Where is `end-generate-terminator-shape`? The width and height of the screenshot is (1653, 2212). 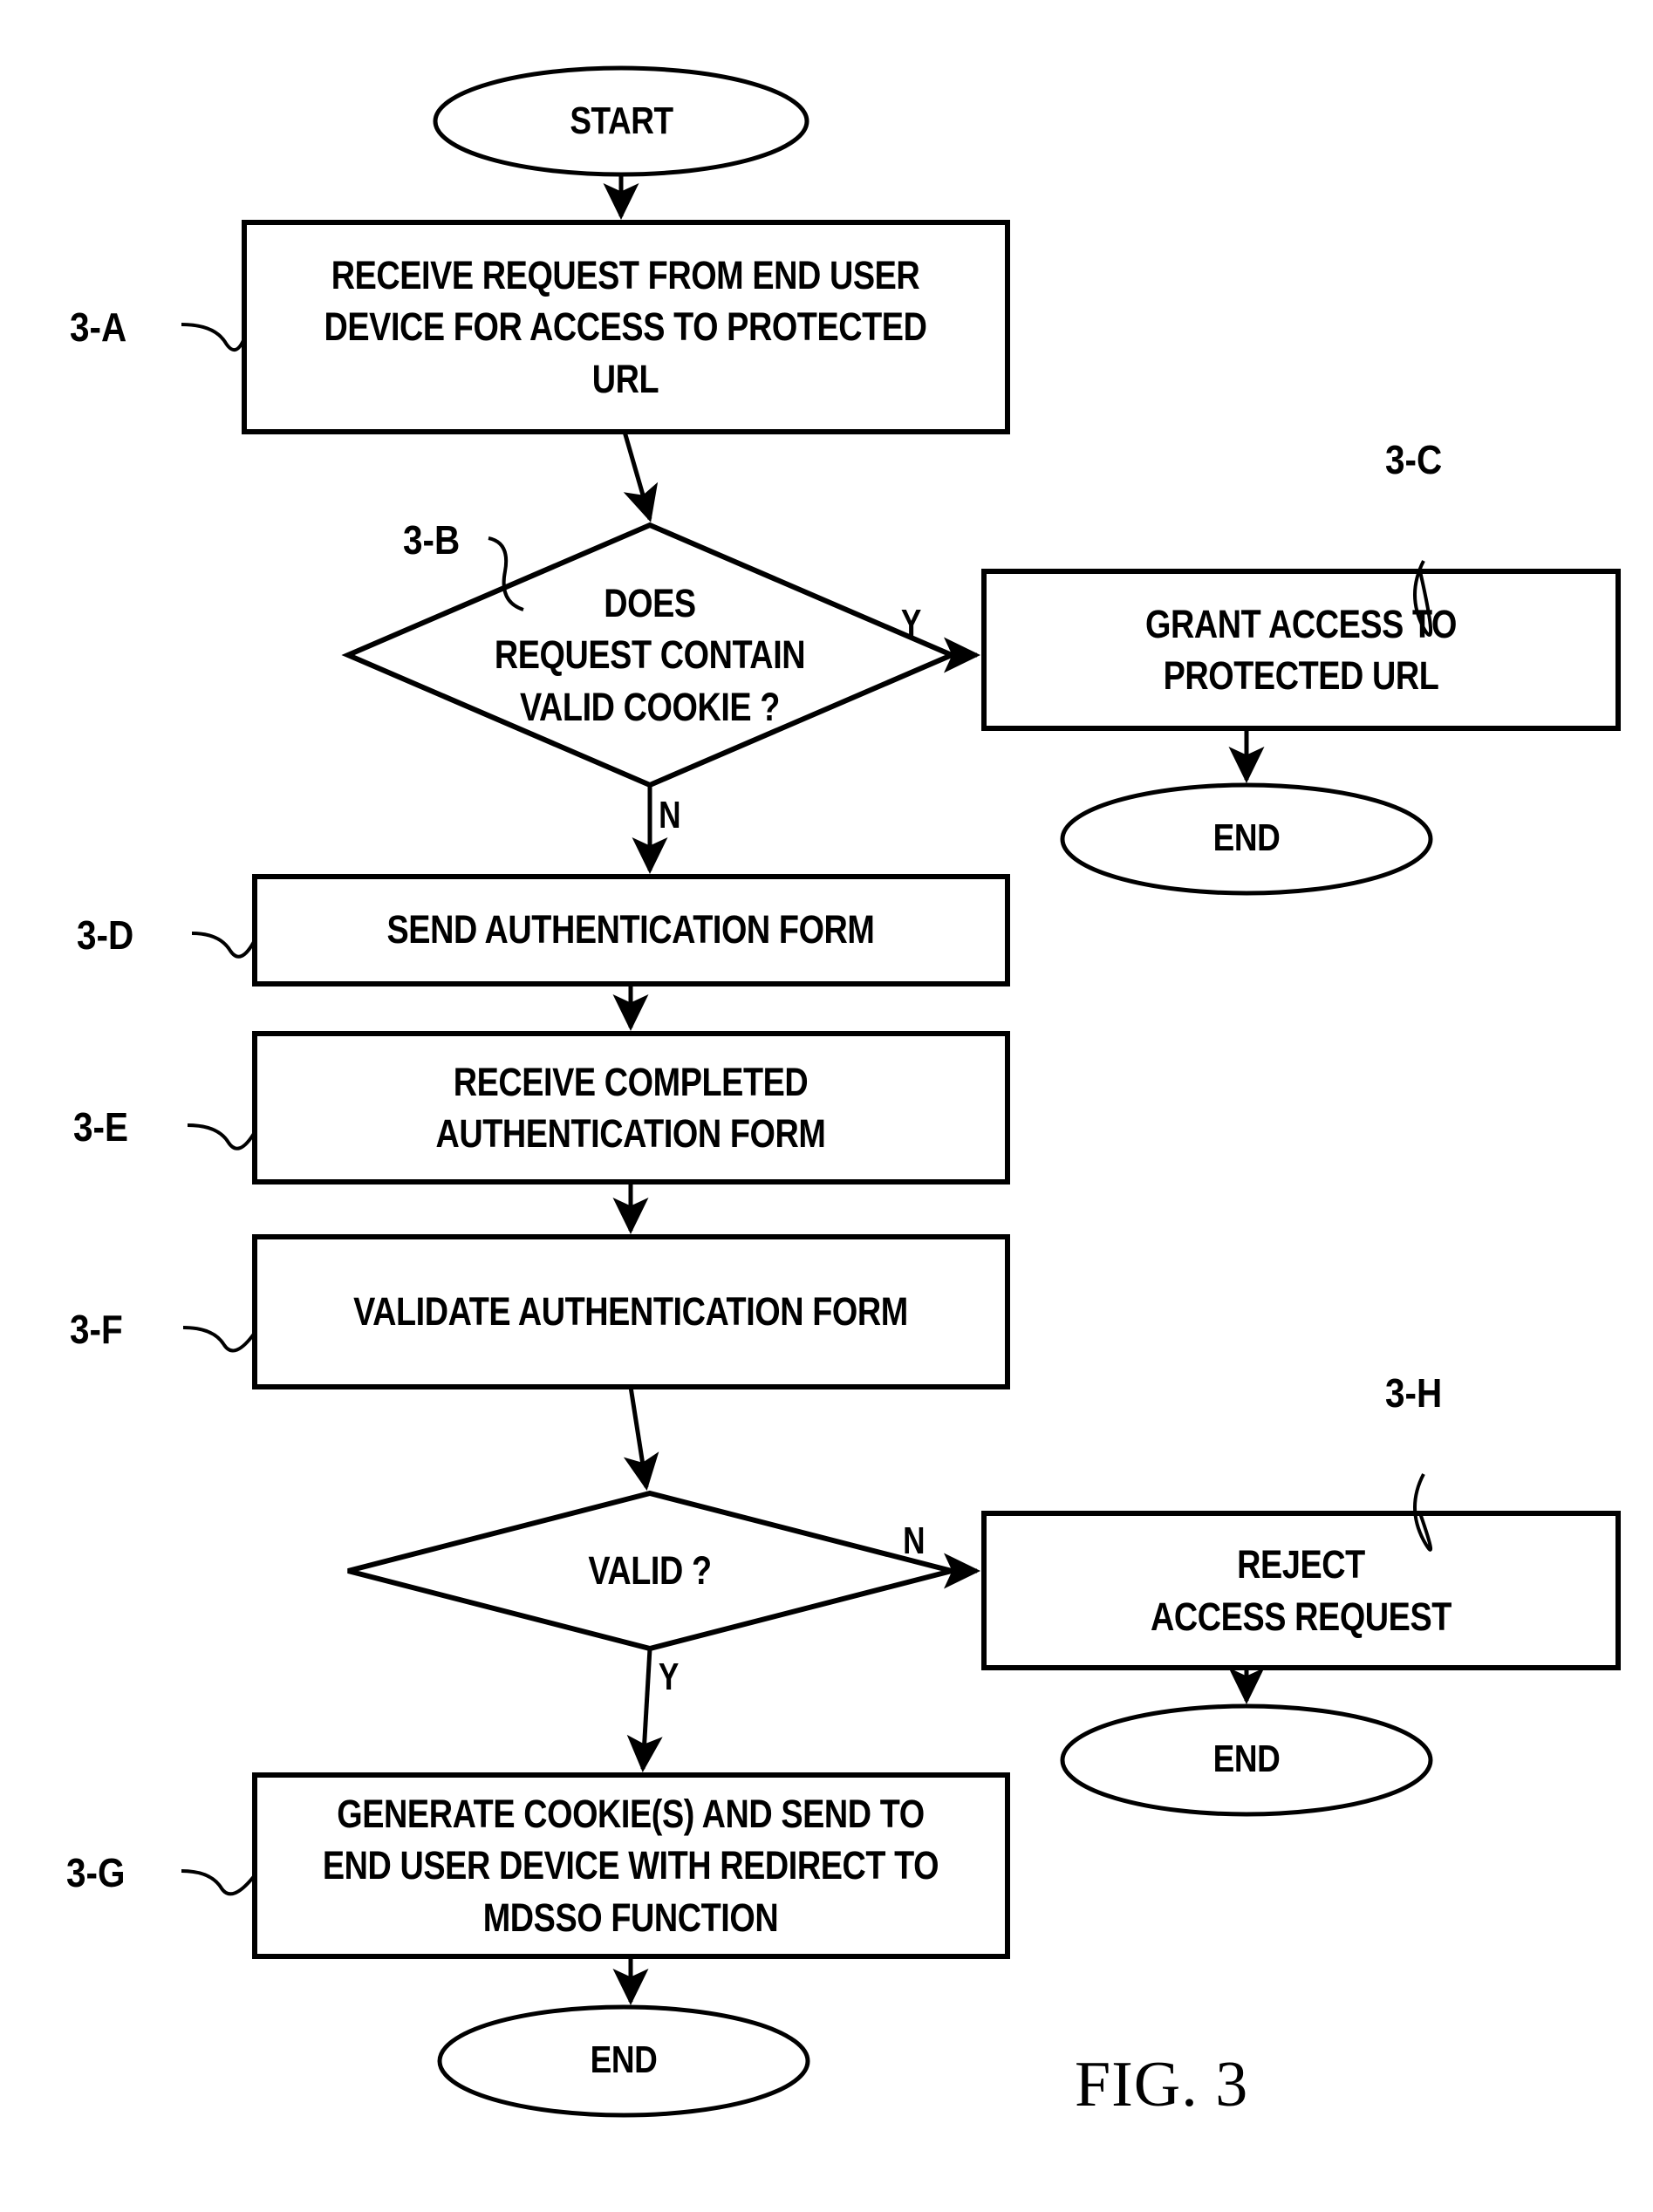 end-generate-terminator-shape is located at coordinates (623, 2061).